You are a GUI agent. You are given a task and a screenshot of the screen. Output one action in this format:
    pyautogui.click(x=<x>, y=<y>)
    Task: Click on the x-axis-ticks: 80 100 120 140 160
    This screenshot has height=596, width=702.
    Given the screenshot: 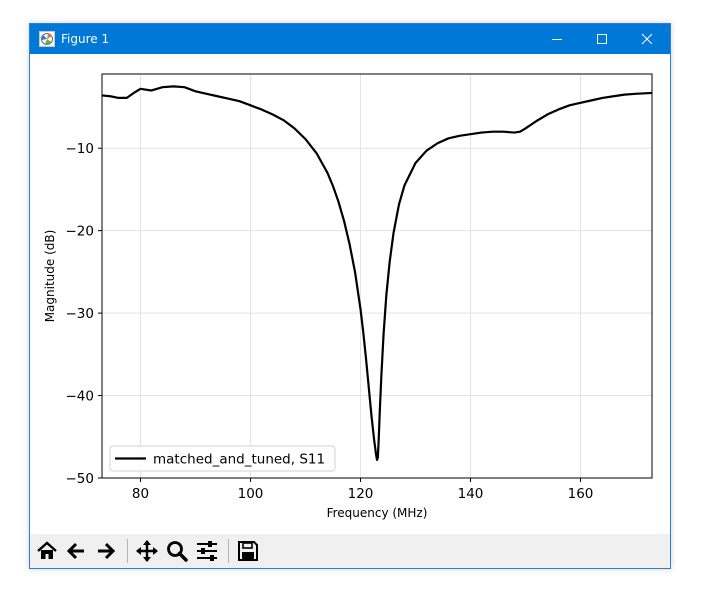 What is the action you would take?
    pyautogui.click(x=362, y=490)
    